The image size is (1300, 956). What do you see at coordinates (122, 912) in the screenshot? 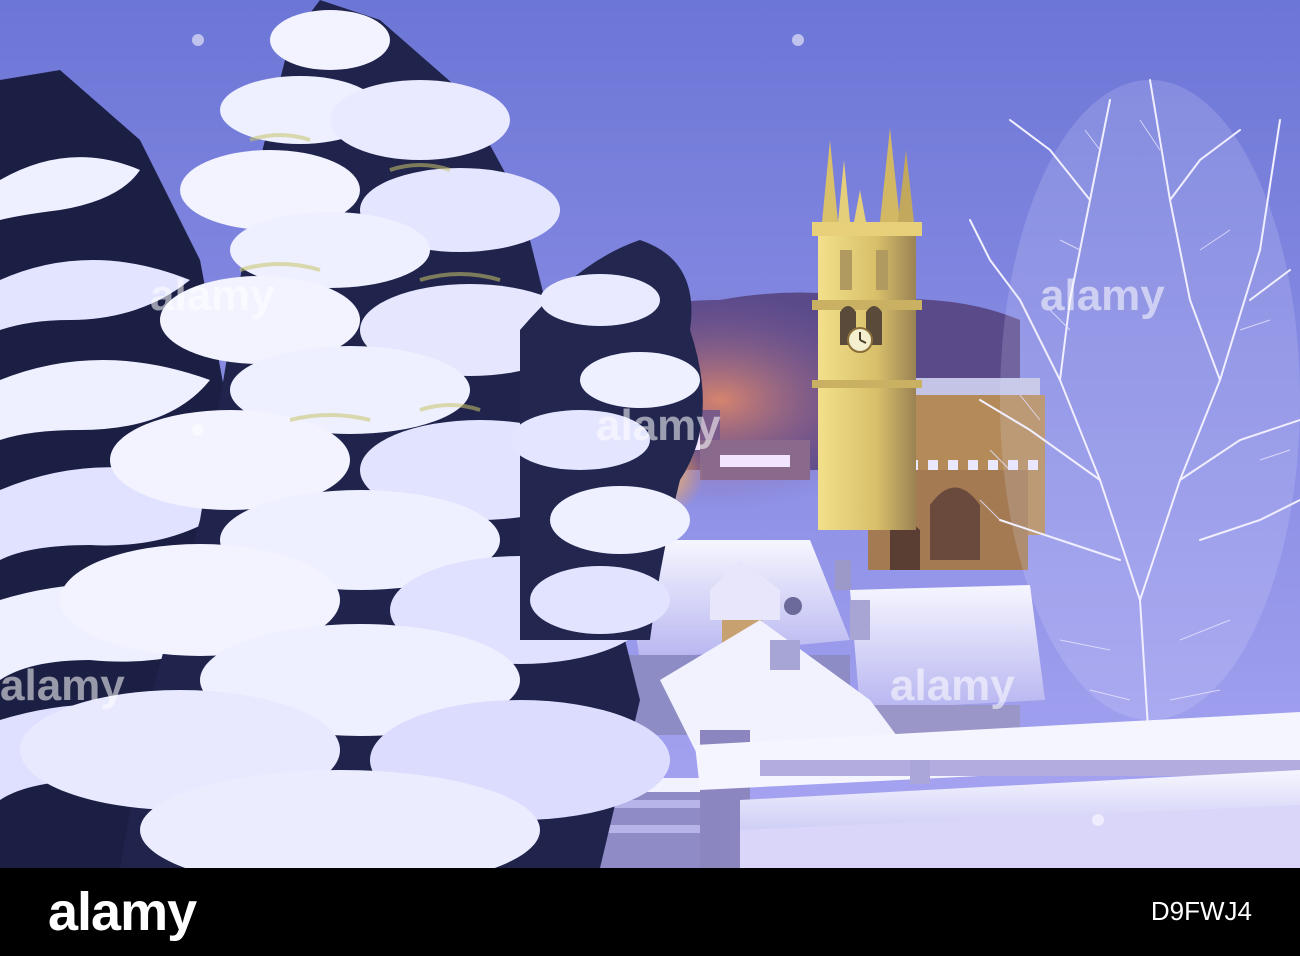
I see `alamy-logo: alamy` at bounding box center [122, 912].